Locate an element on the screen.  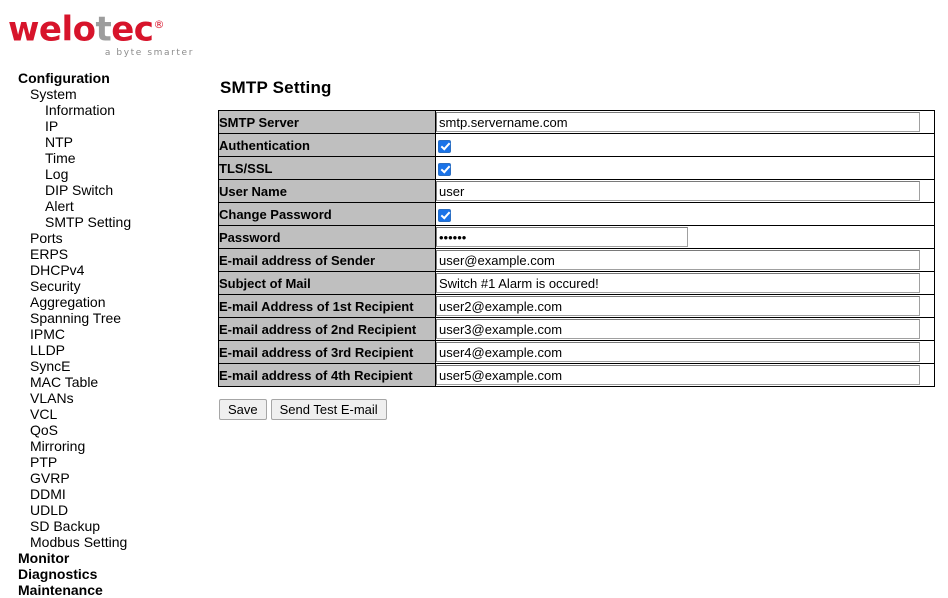
row-label-password: Password is located at coordinates (327, 237).